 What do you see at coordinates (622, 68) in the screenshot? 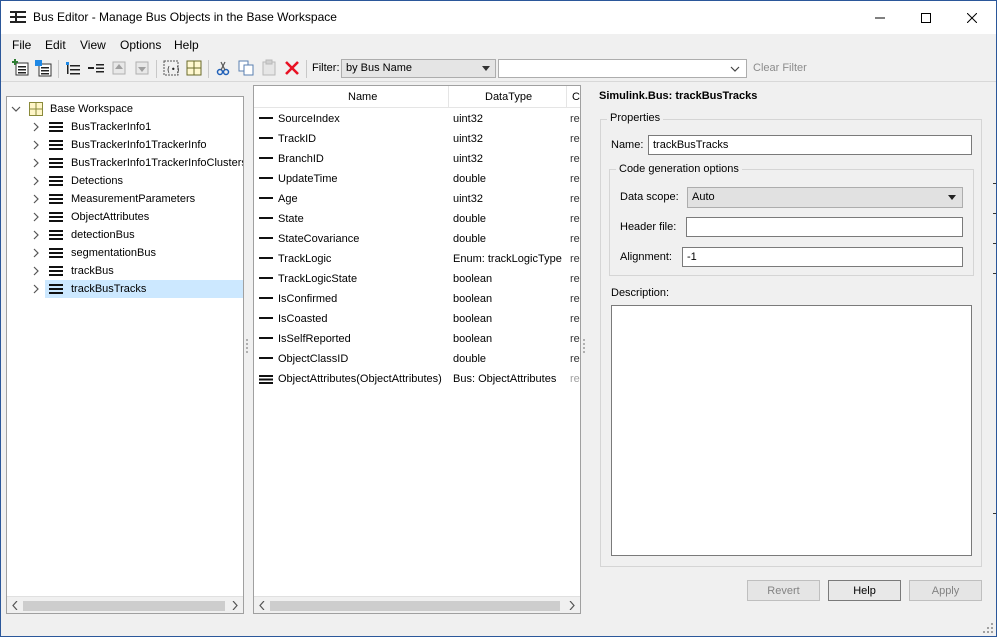
I see `filter-text-input` at bounding box center [622, 68].